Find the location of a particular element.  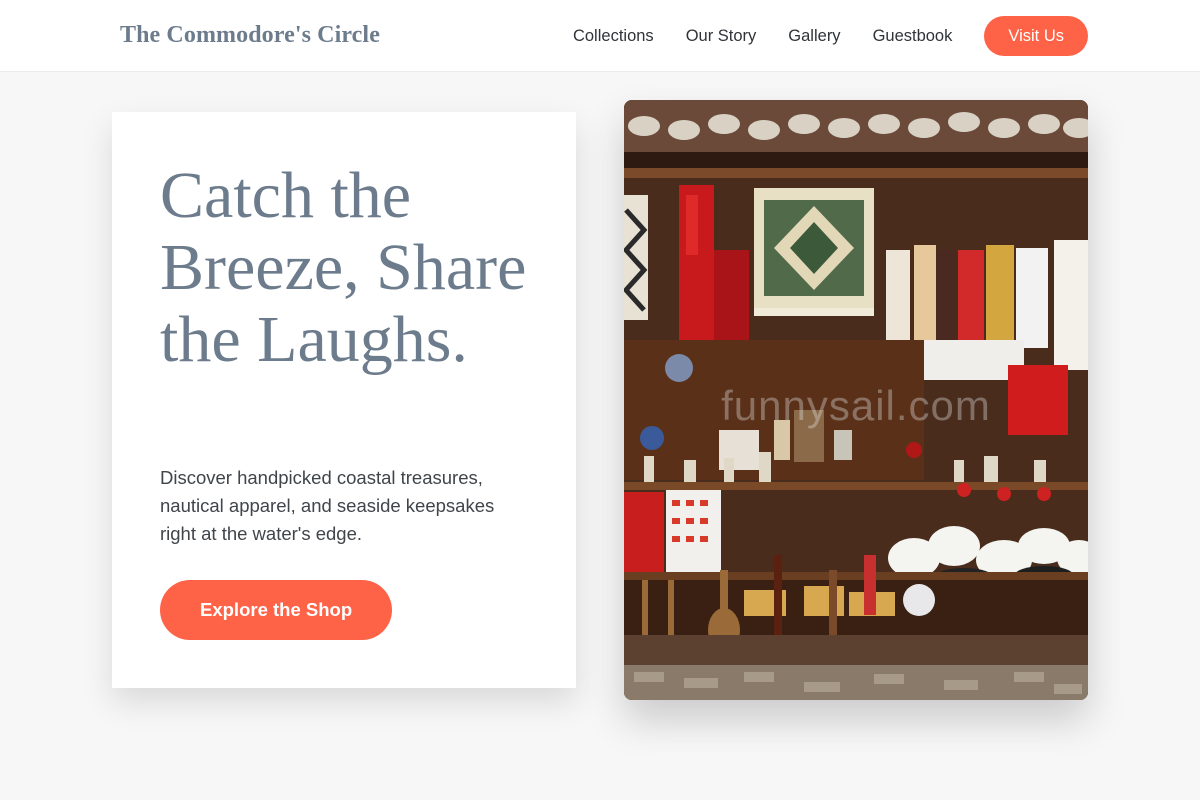

nav-our-story: Our Story is located at coordinates (721, 36).